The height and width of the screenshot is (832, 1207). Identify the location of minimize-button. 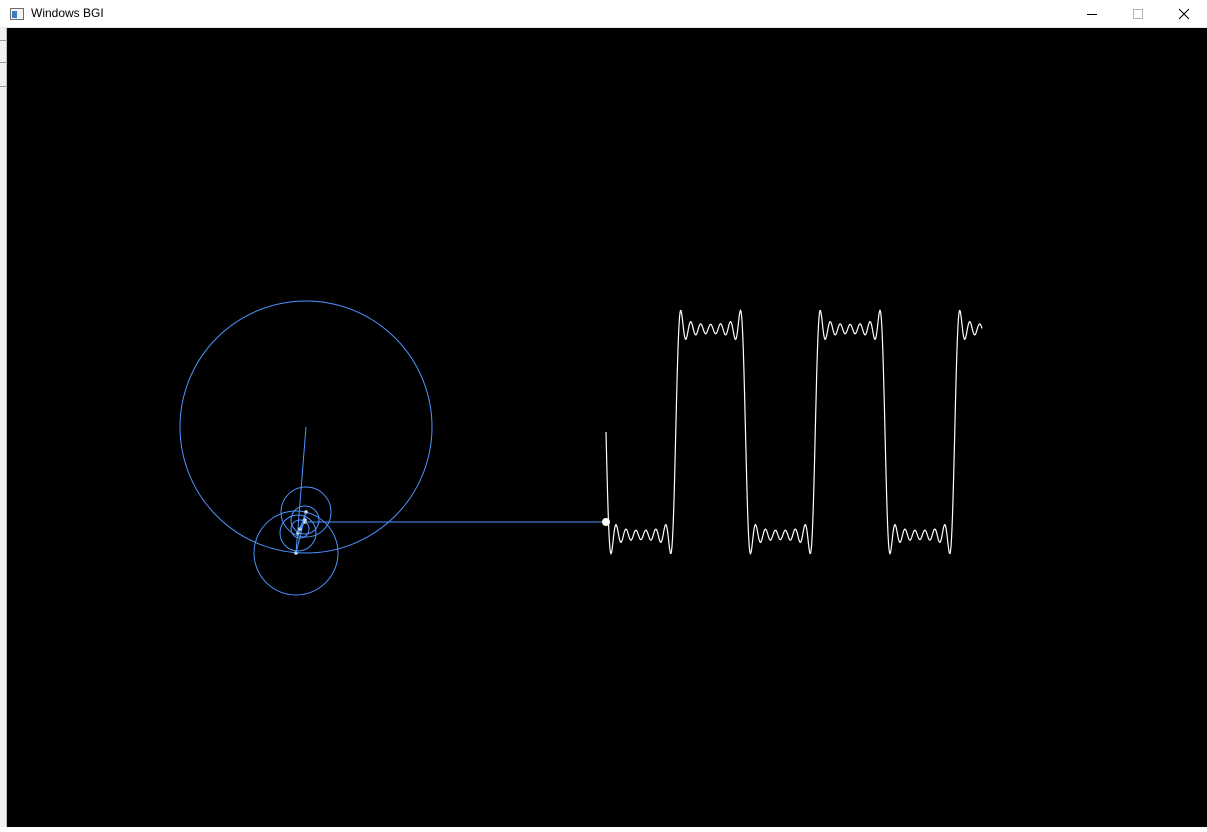
(1092, 14).